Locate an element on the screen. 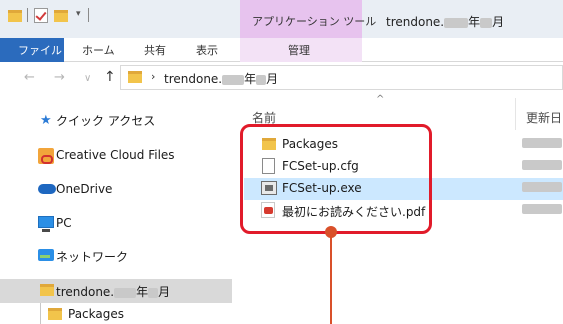  tab-home: ホーム is located at coordinates (98, 50).